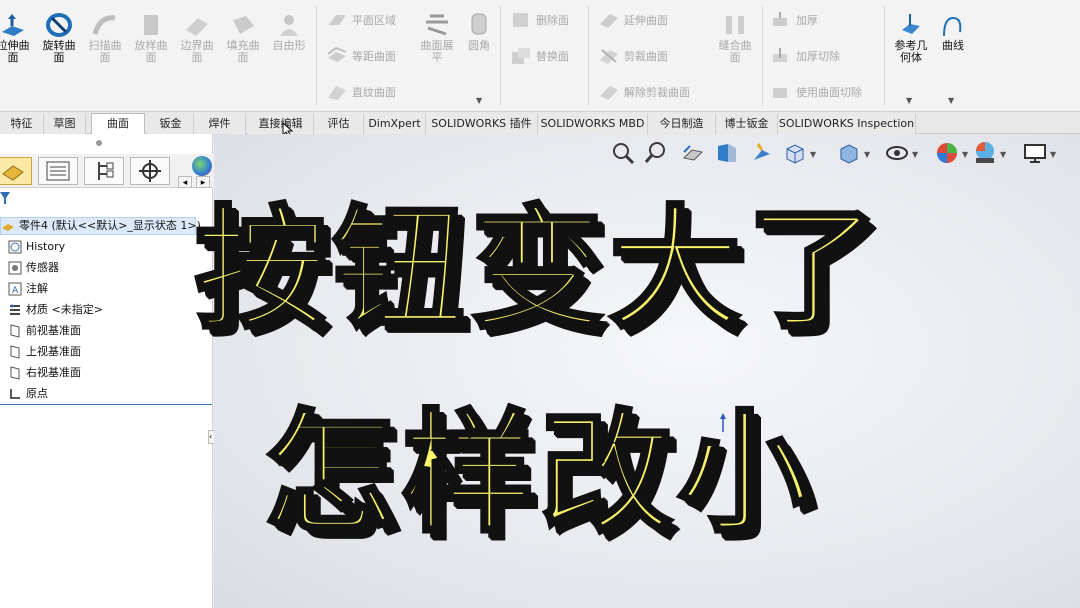  What do you see at coordinates (735, 51) in the screenshot?
I see `button-label: 缝合曲 面` at bounding box center [735, 51].